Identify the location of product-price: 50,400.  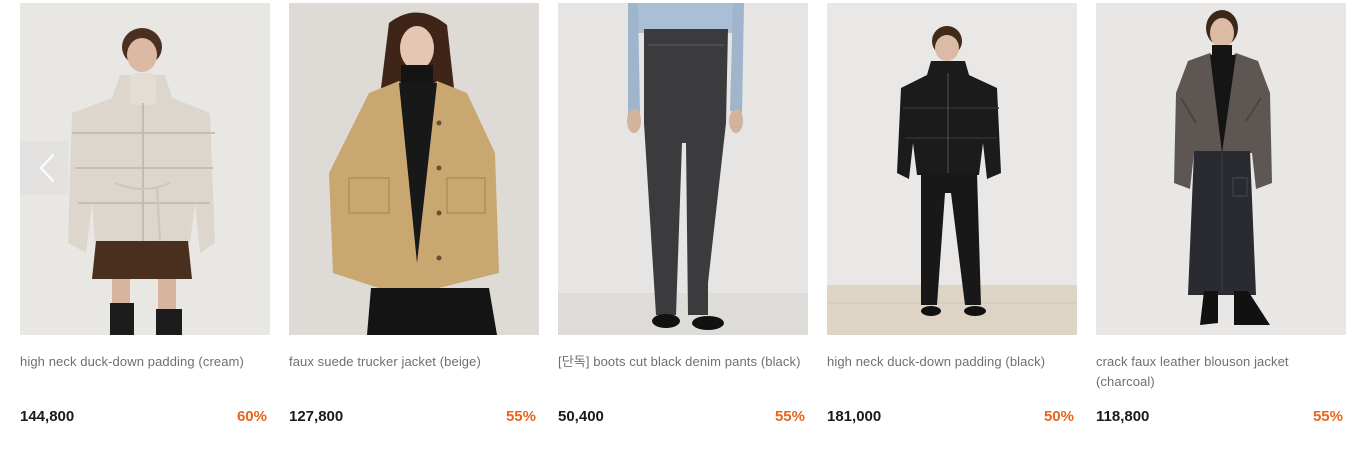
(581, 416).